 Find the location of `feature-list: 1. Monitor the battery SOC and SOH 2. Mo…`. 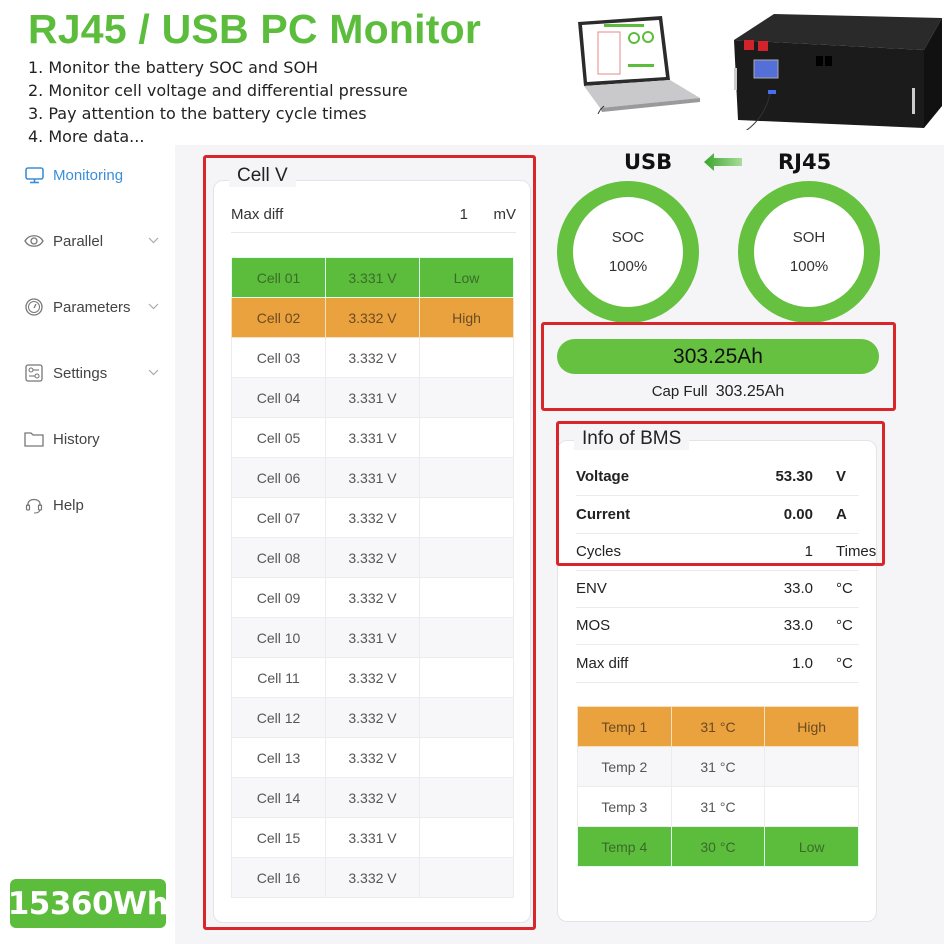

feature-list: 1. Monitor the battery SOC and SOH 2. Mo… is located at coordinates (218, 102).